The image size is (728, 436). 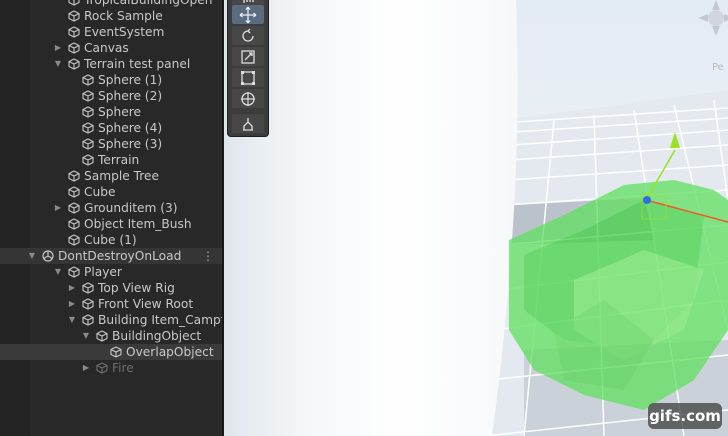 I want to click on hierarchy-item: EventSystem, so click(x=111, y=32).